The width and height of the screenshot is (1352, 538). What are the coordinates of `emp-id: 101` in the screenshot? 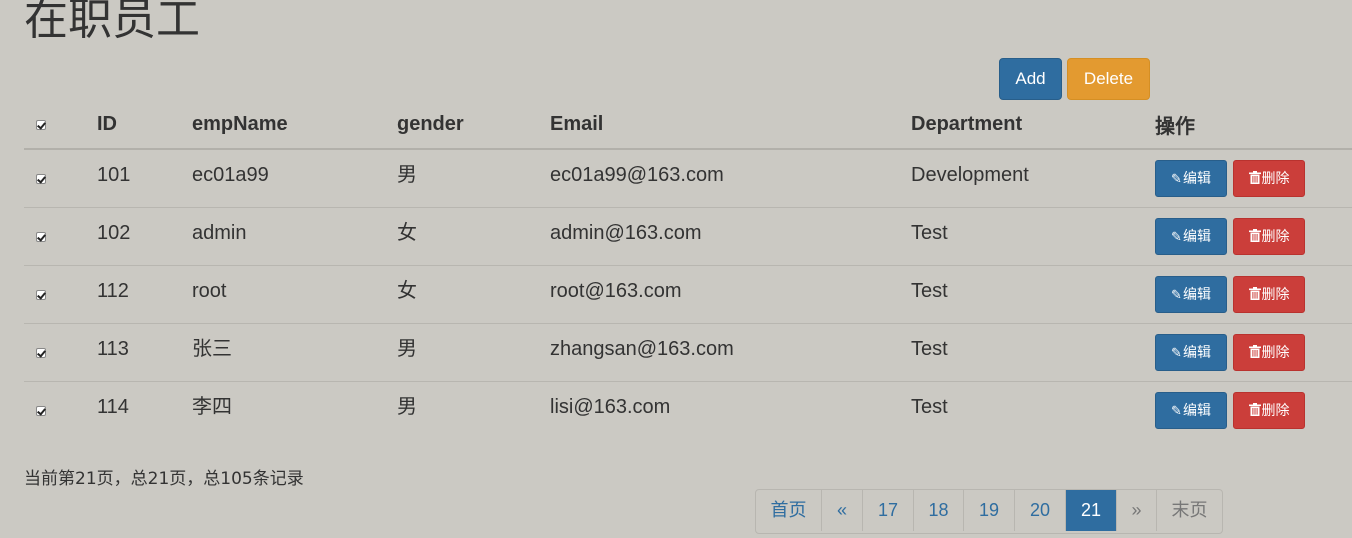 It's located at (114, 175).